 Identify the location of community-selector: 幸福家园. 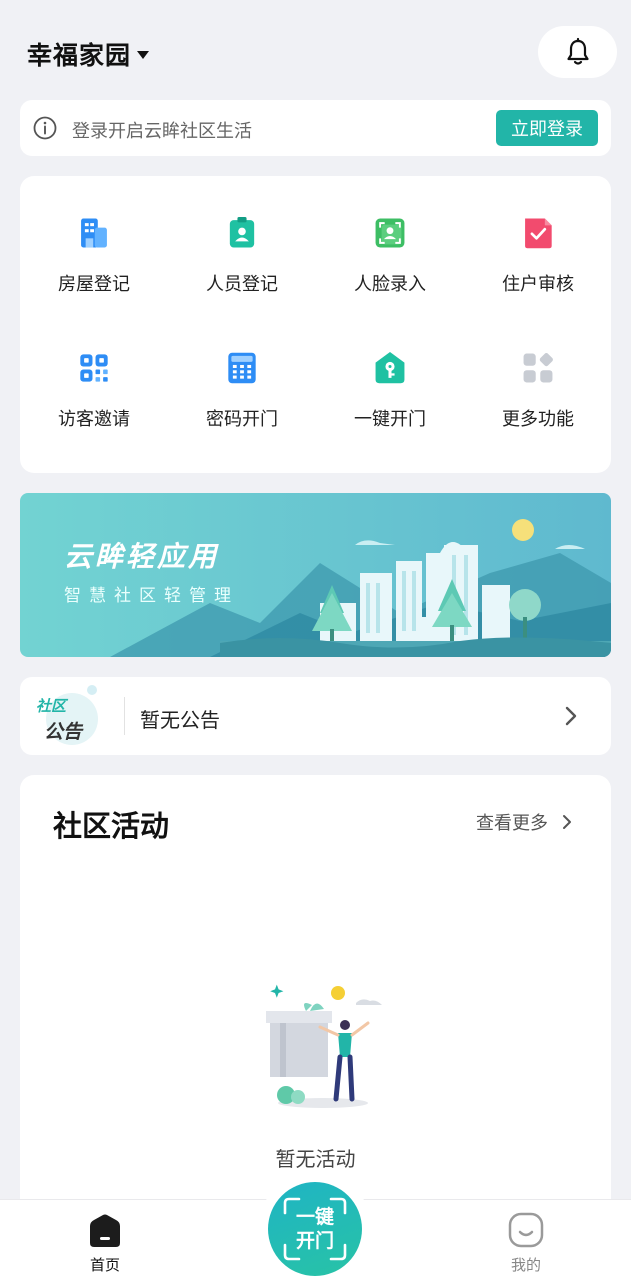
(88, 54).